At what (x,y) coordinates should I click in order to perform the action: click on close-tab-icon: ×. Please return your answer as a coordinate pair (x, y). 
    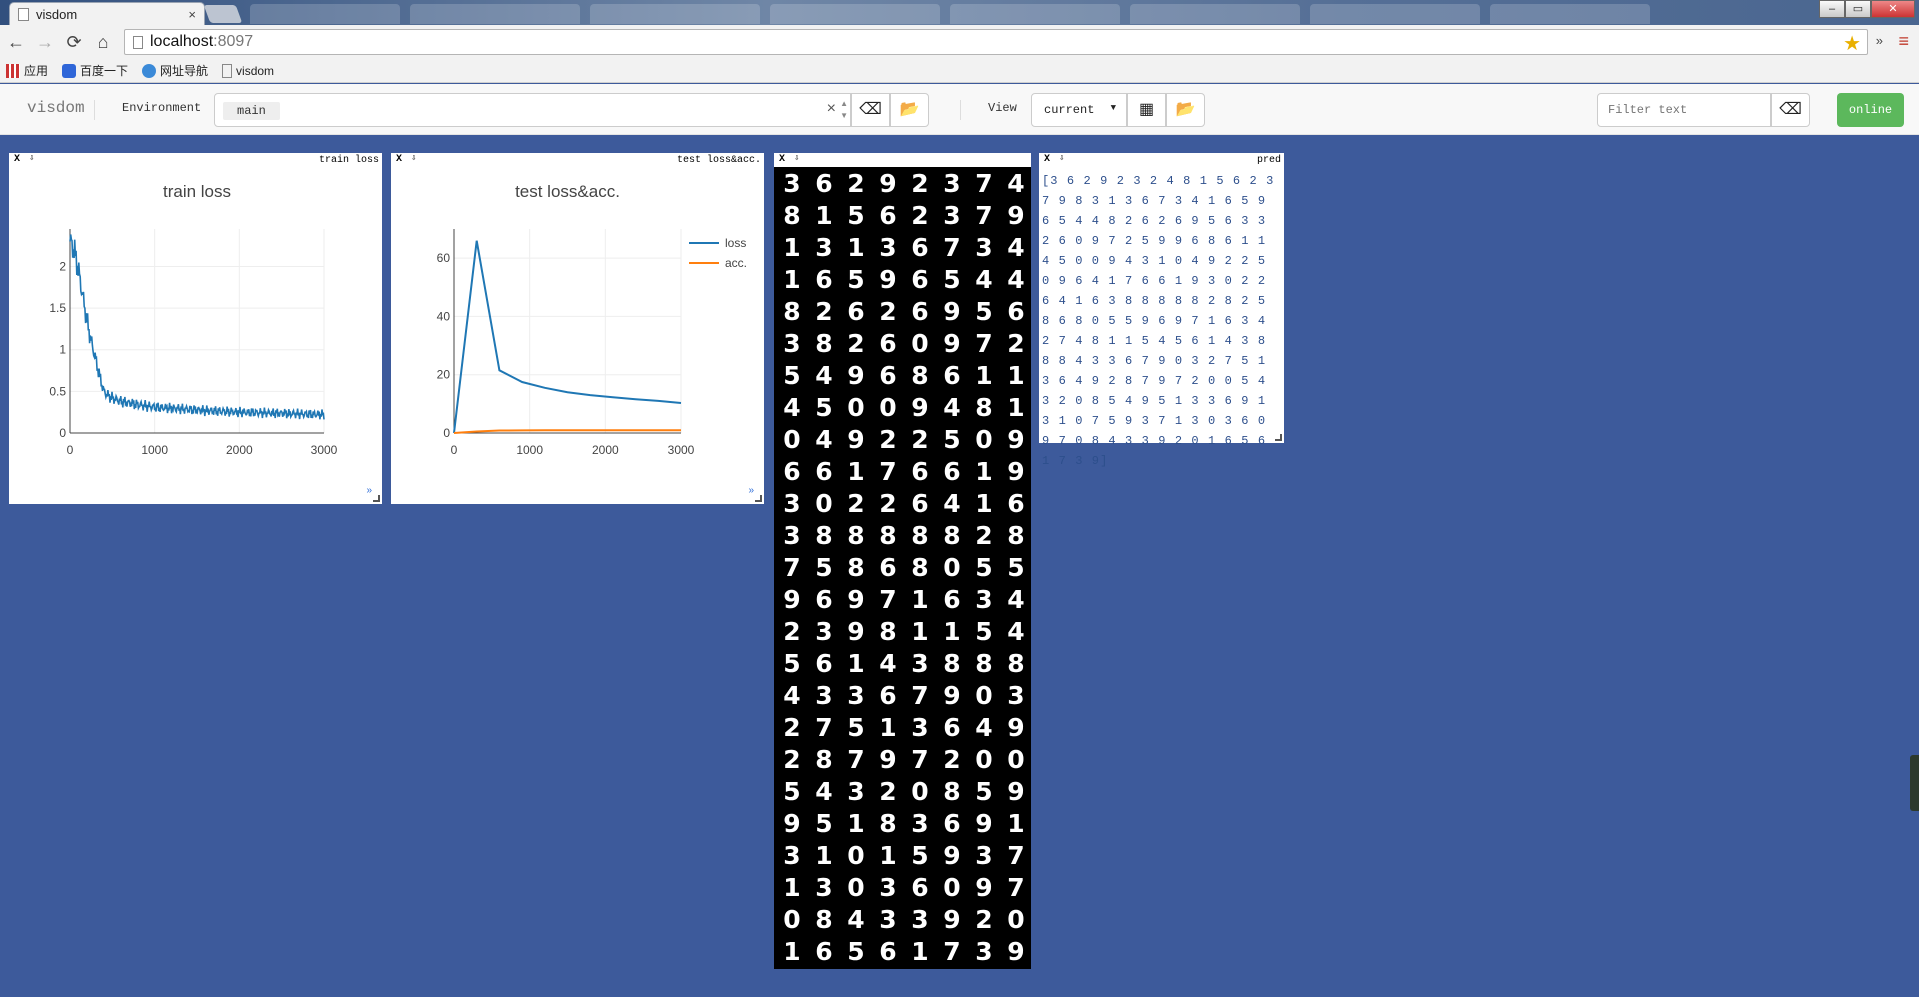
    Looking at the image, I should click on (192, 14).